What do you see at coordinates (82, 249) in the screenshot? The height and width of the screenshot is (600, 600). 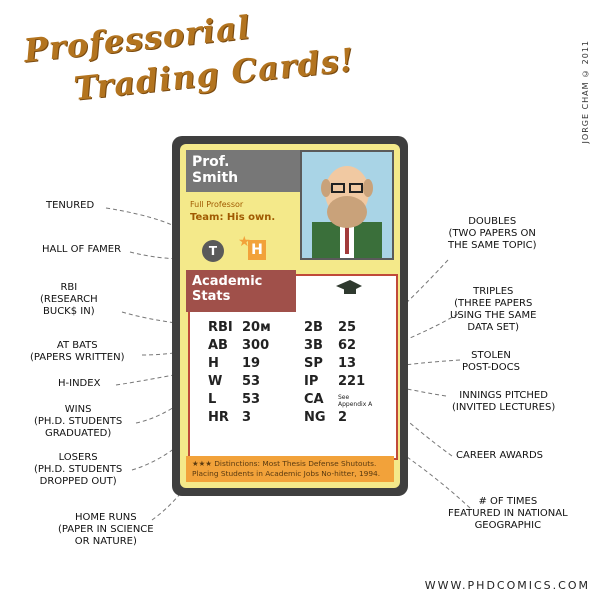 I see `label-hall-of-famer: HALL OF FAMER` at bounding box center [82, 249].